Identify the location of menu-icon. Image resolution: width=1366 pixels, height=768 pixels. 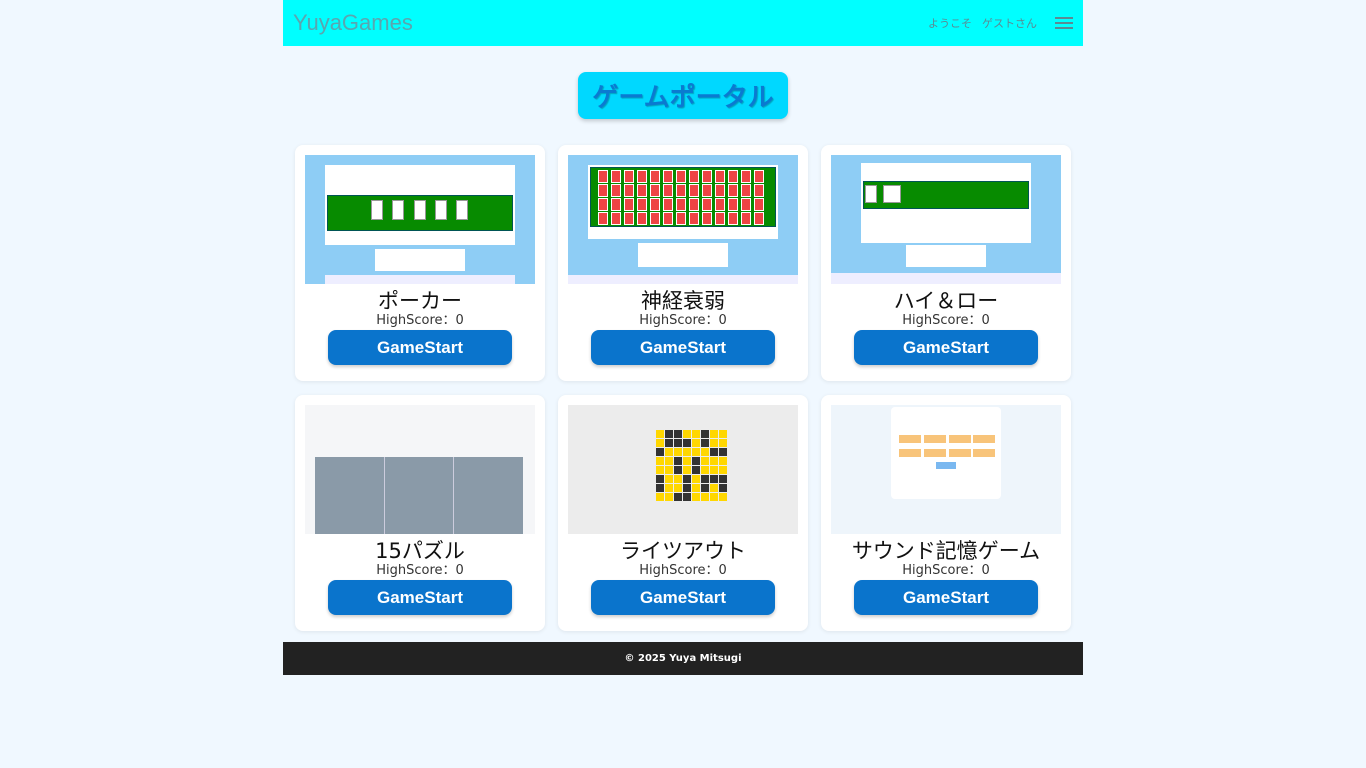
(1064, 23).